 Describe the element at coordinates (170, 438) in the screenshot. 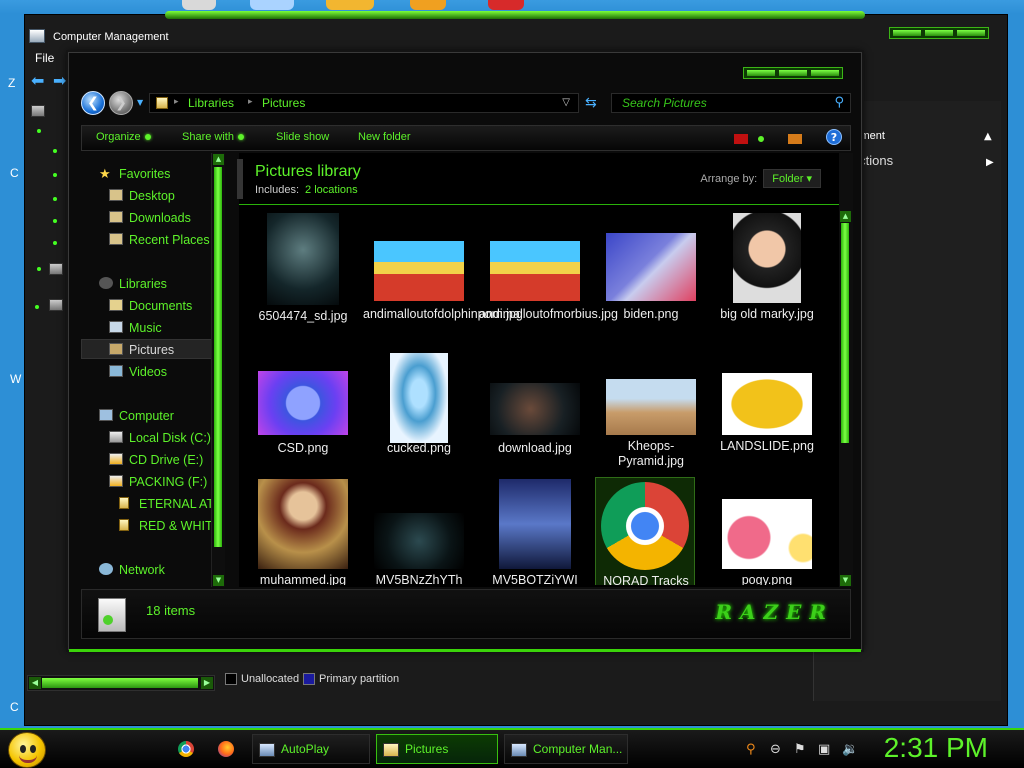

I see `nav-local-disk: Local Disk (C:)` at that location.